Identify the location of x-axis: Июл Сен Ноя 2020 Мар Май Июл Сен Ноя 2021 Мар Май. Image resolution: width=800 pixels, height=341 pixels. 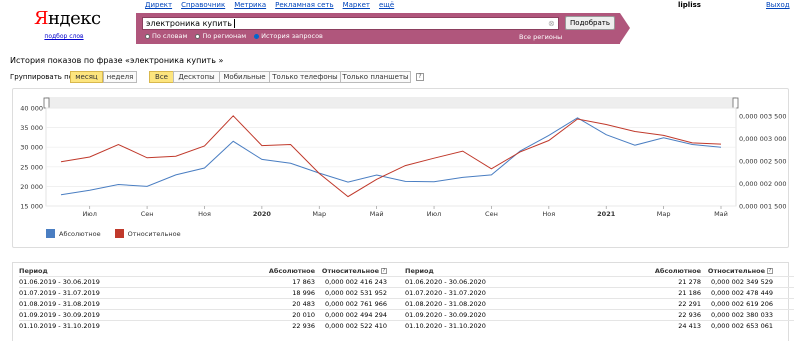
(405, 212).